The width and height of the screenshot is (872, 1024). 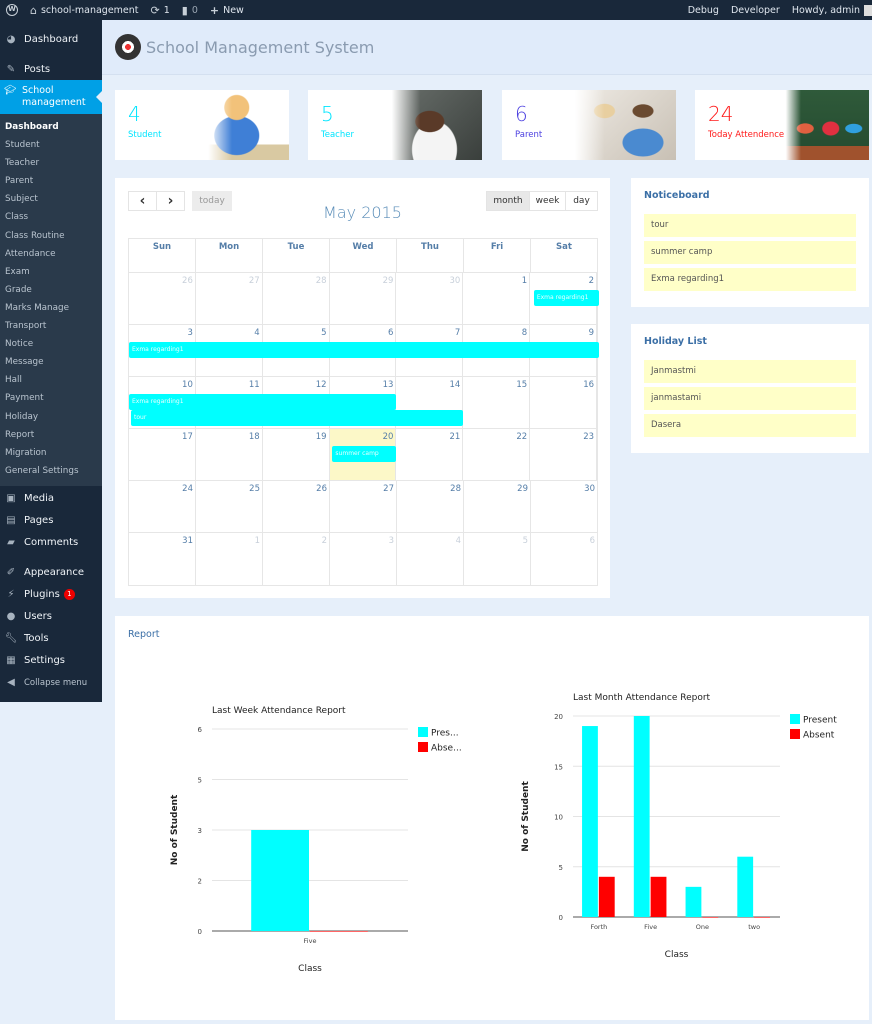 What do you see at coordinates (321, 281) in the screenshot?
I see `day-number: 28` at bounding box center [321, 281].